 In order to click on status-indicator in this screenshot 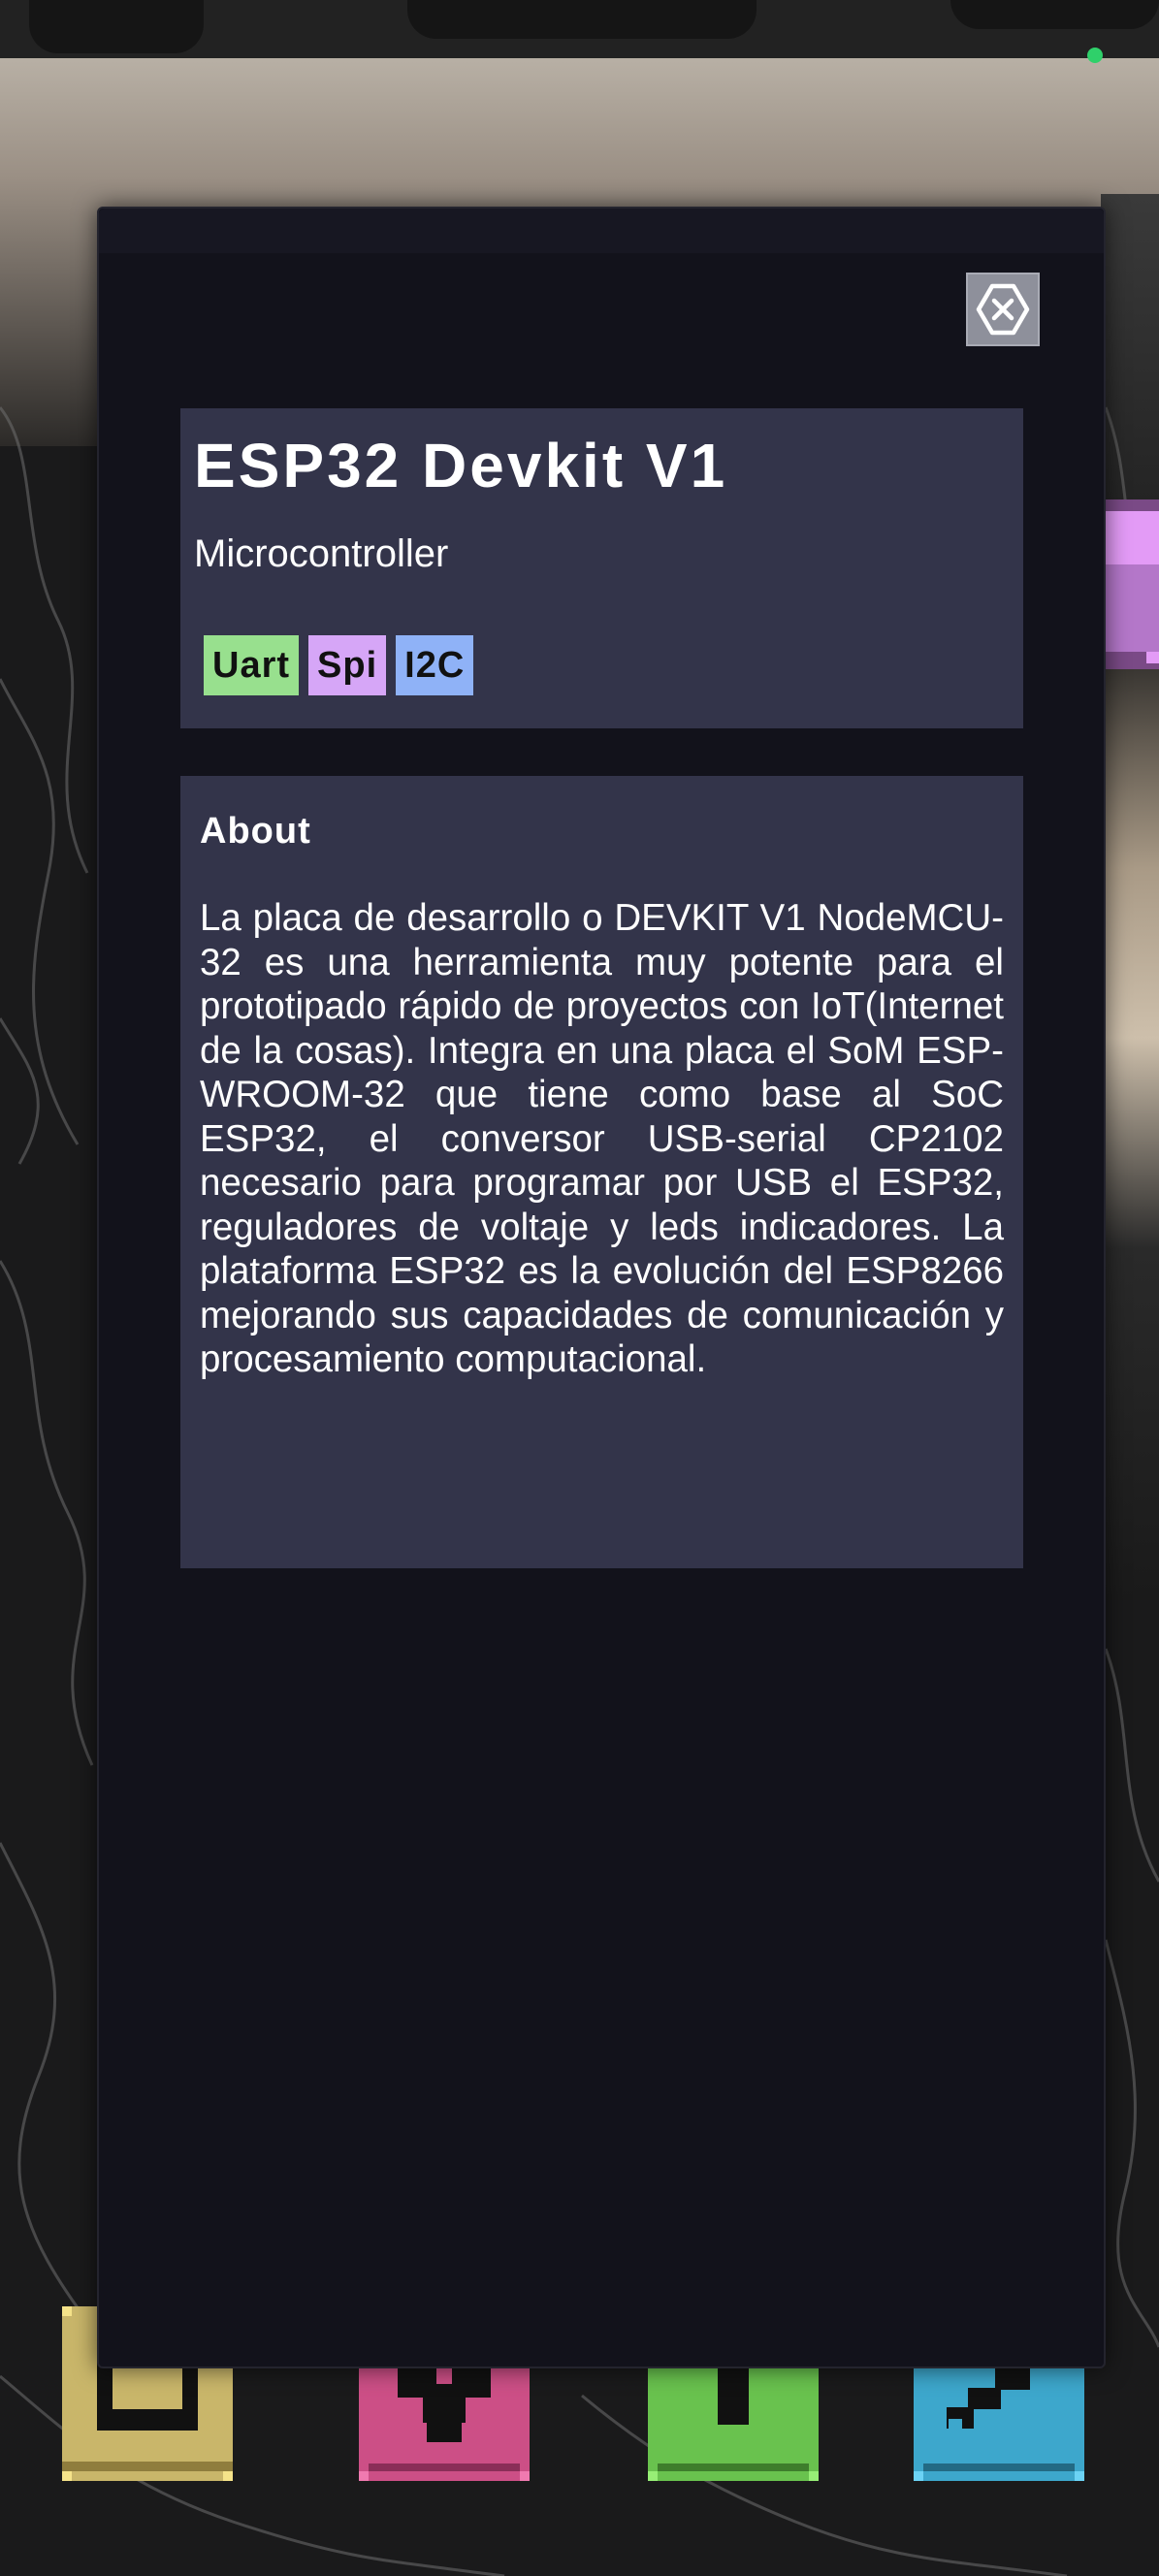, I will do `click(1095, 55)`.